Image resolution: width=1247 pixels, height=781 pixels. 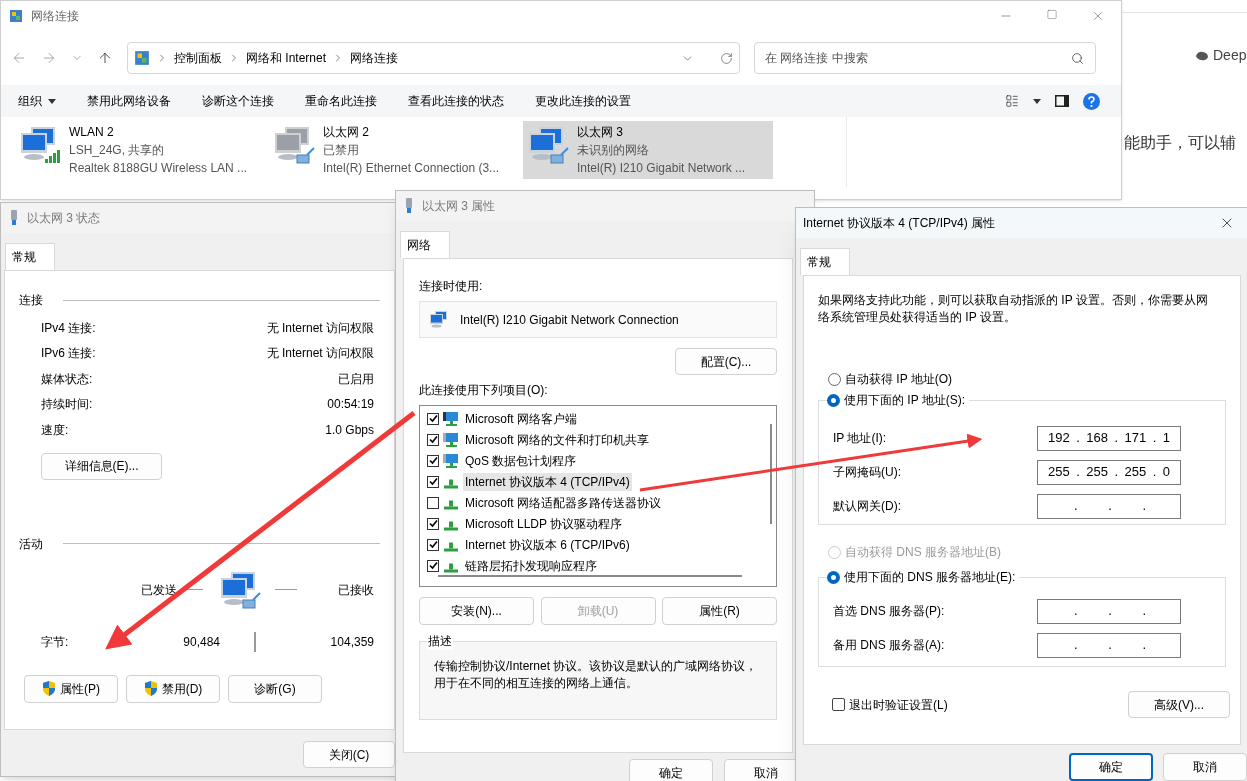 I want to click on window-title: Internet 协议版本 4 (TCP/IPv4) 属性, so click(x=899, y=223).